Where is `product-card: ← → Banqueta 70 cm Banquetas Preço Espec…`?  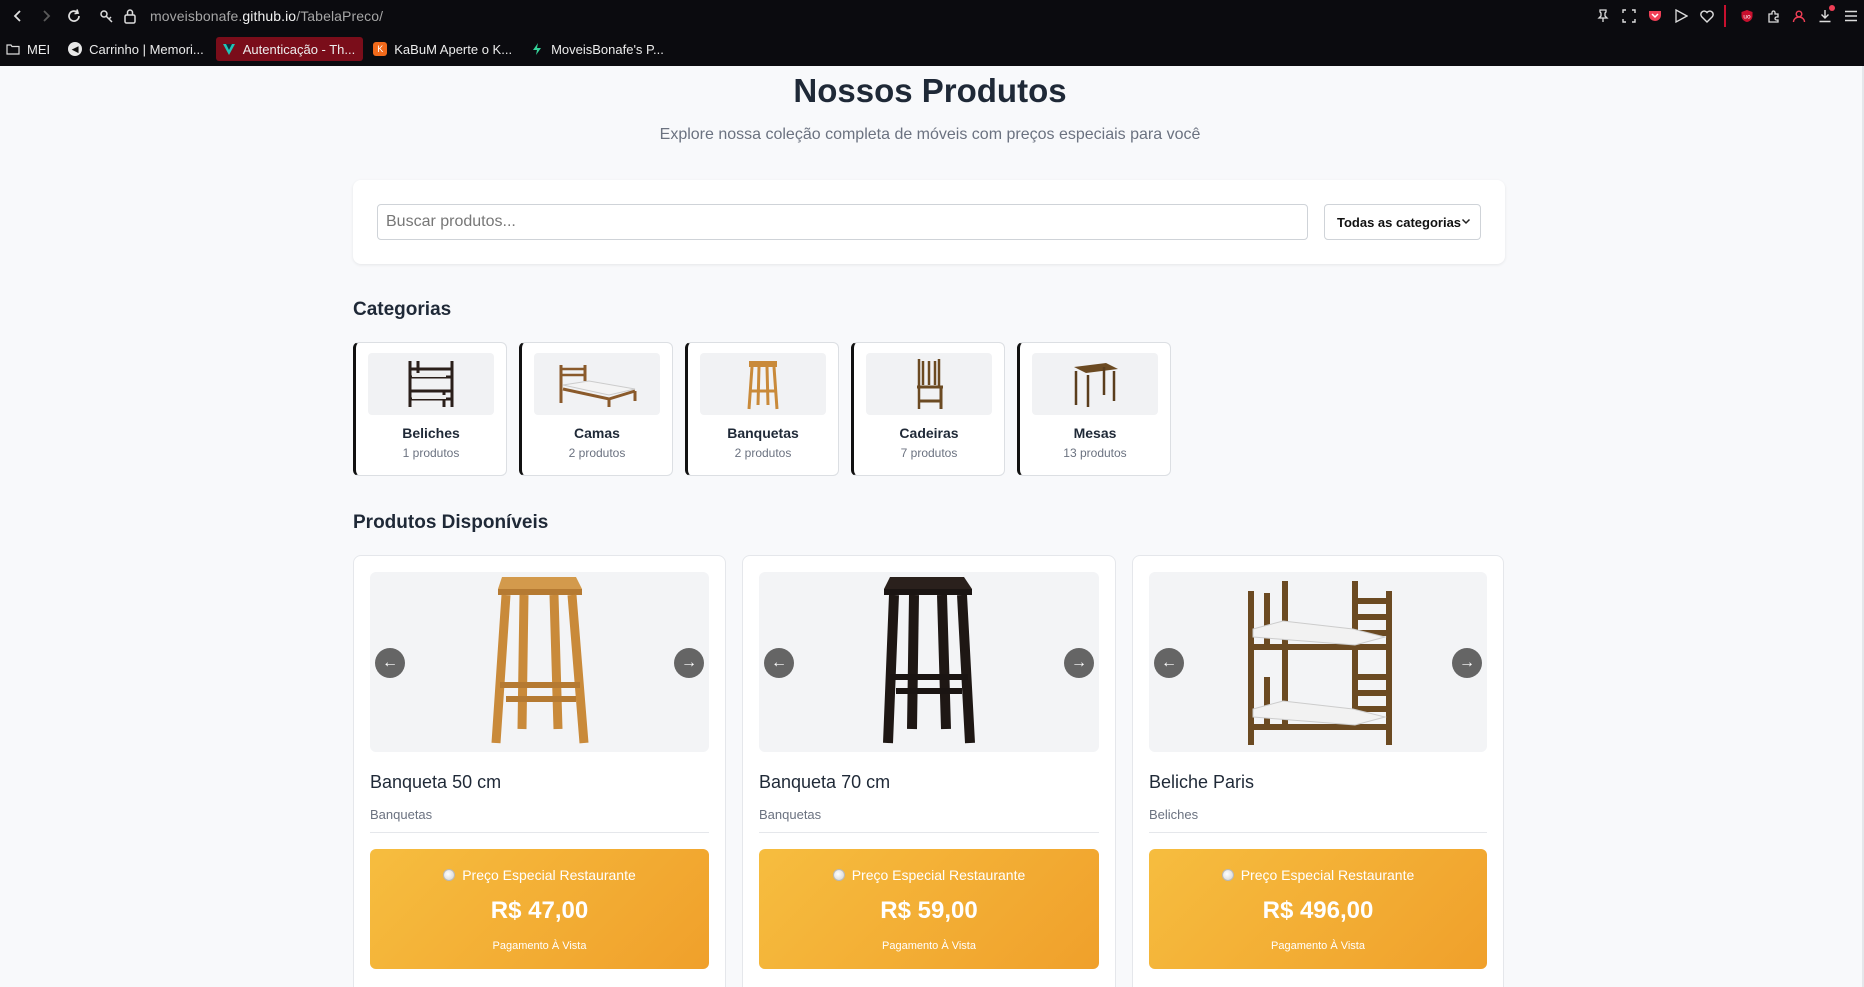 product-card: ← → Banqueta 70 cm Banquetas Preço Espec… is located at coordinates (929, 771).